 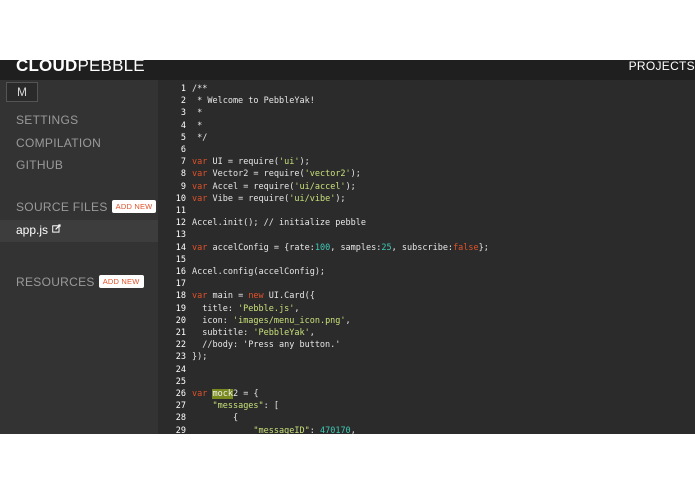 What do you see at coordinates (426, 429) in the screenshot?
I see `code-line: 29 "messageID": 470170,` at bounding box center [426, 429].